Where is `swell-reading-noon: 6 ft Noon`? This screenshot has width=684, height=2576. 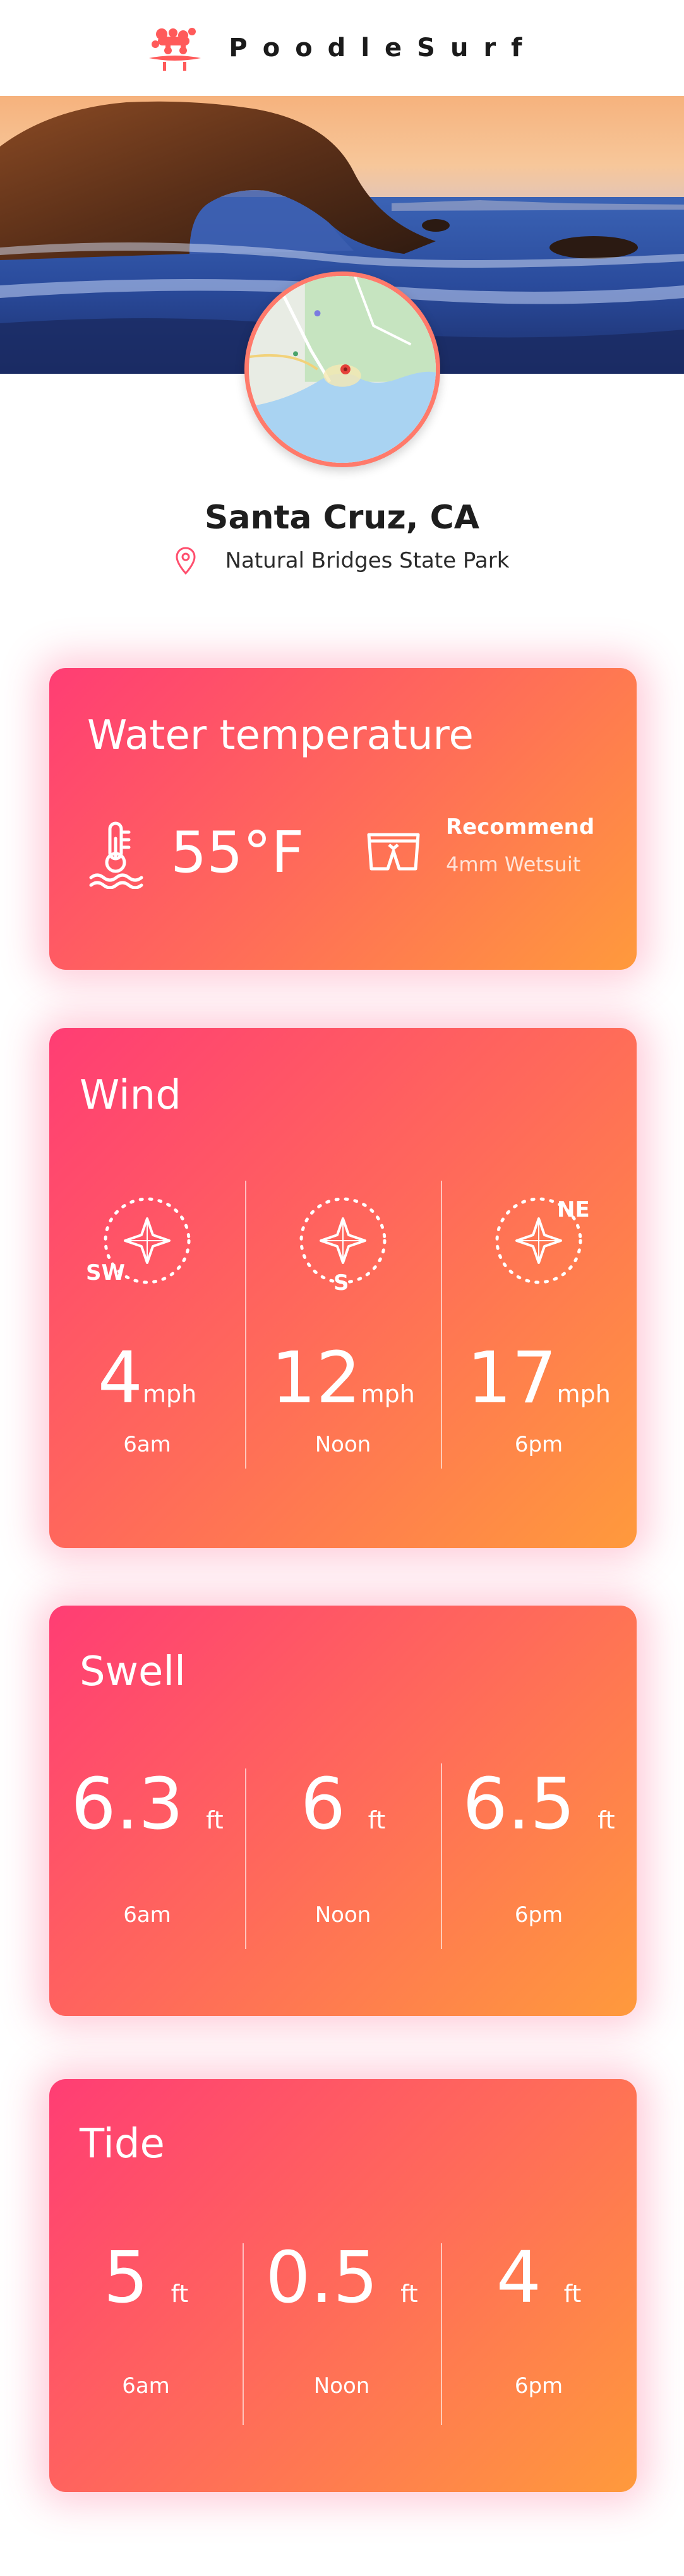
swell-reading-noon: 6 ft Noon is located at coordinates (343, 1811).